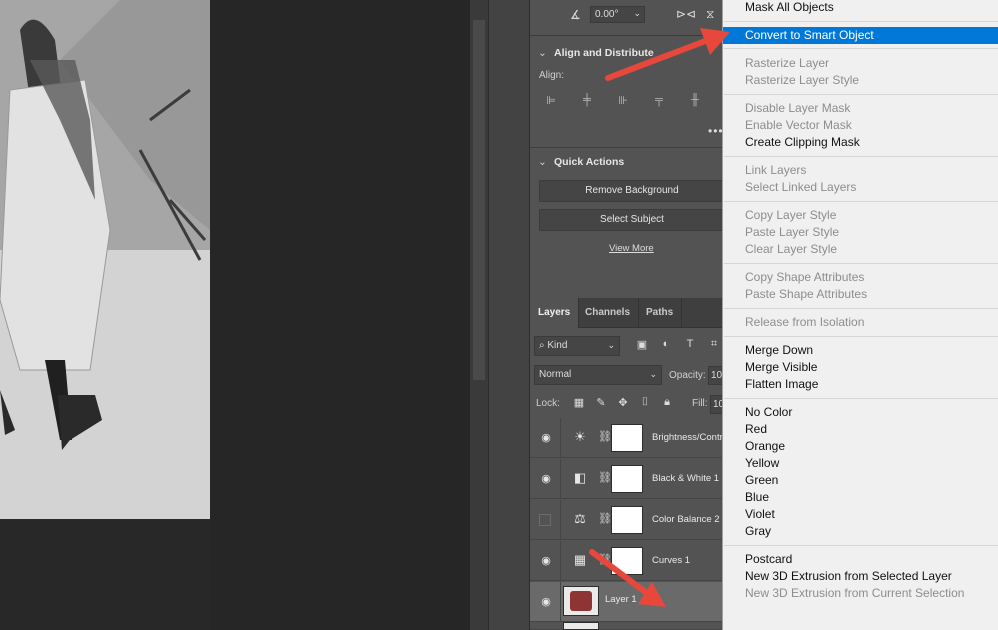 The width and height of the screenshot is (998, 630). I want to click on arrow-to-convert-smart-object, so click(667, 54).